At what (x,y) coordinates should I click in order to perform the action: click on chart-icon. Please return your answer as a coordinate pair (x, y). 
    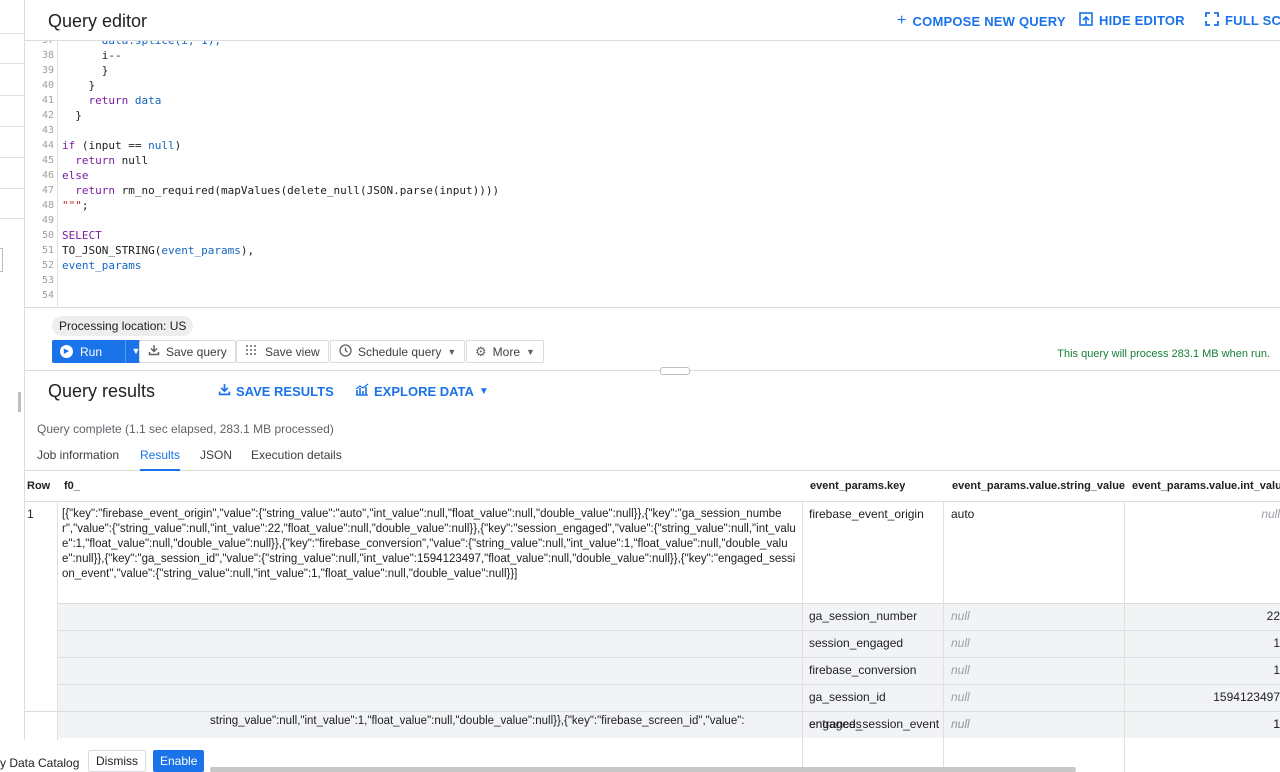
    Looking at the image, I should click on (362, 391).